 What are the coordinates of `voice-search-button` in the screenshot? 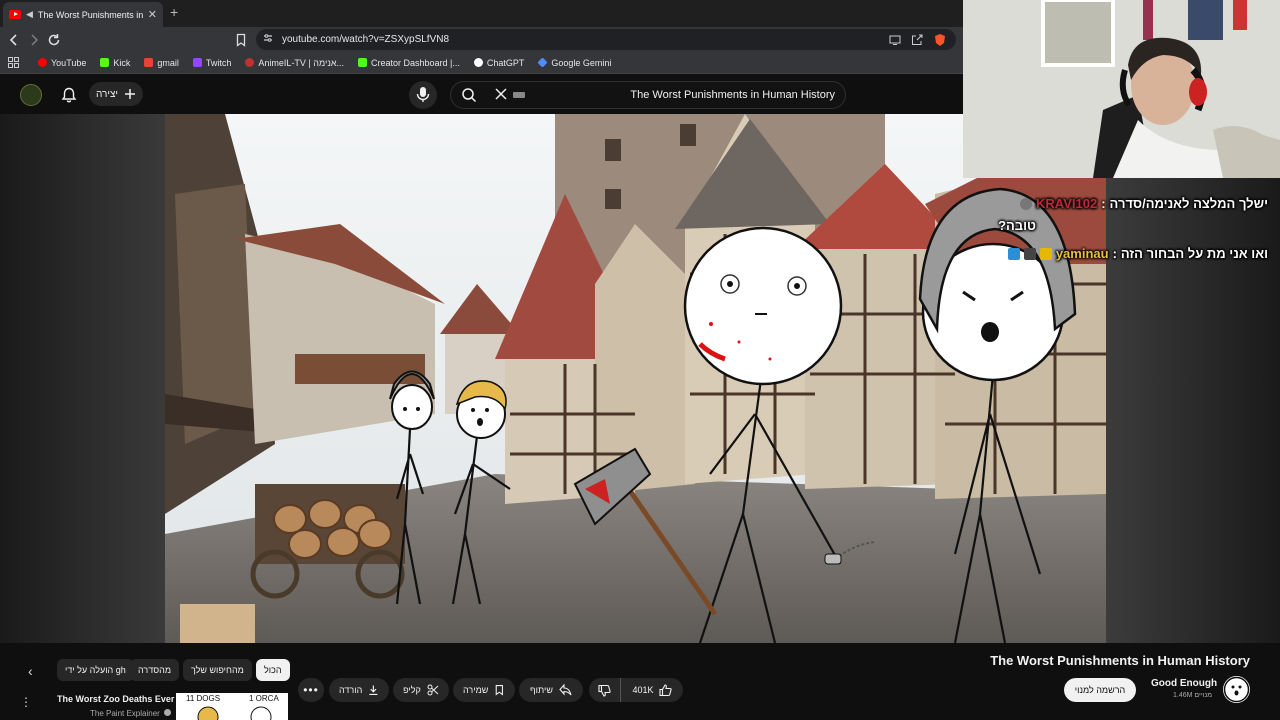 It's located at (423, 95).